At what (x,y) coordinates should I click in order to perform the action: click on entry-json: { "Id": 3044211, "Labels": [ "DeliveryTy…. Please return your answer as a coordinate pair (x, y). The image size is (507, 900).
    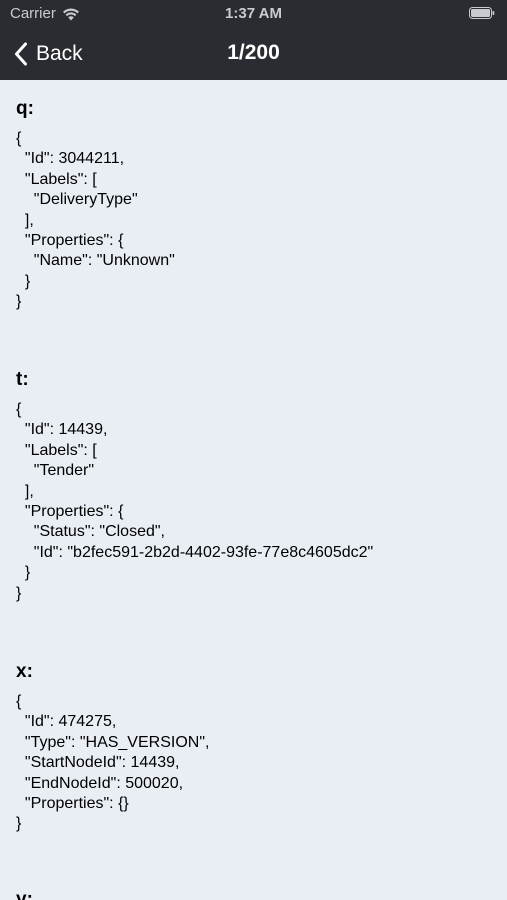
    Looking at the image, I should click on (95, 220).